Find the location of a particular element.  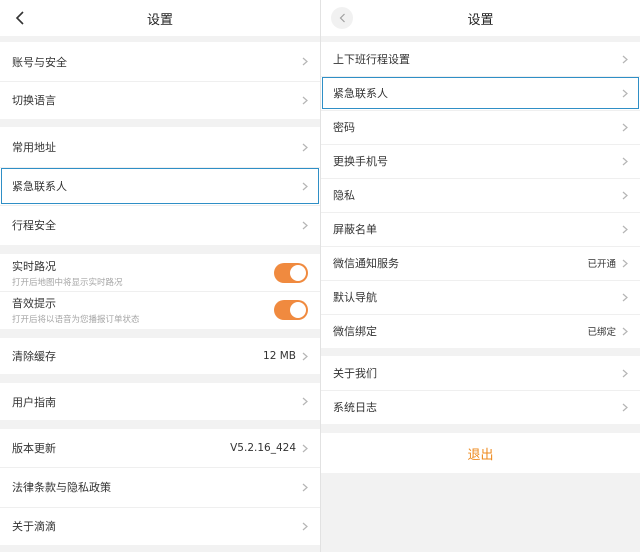

row-label: 关于滴滴 is located at coordinates (34, 526).